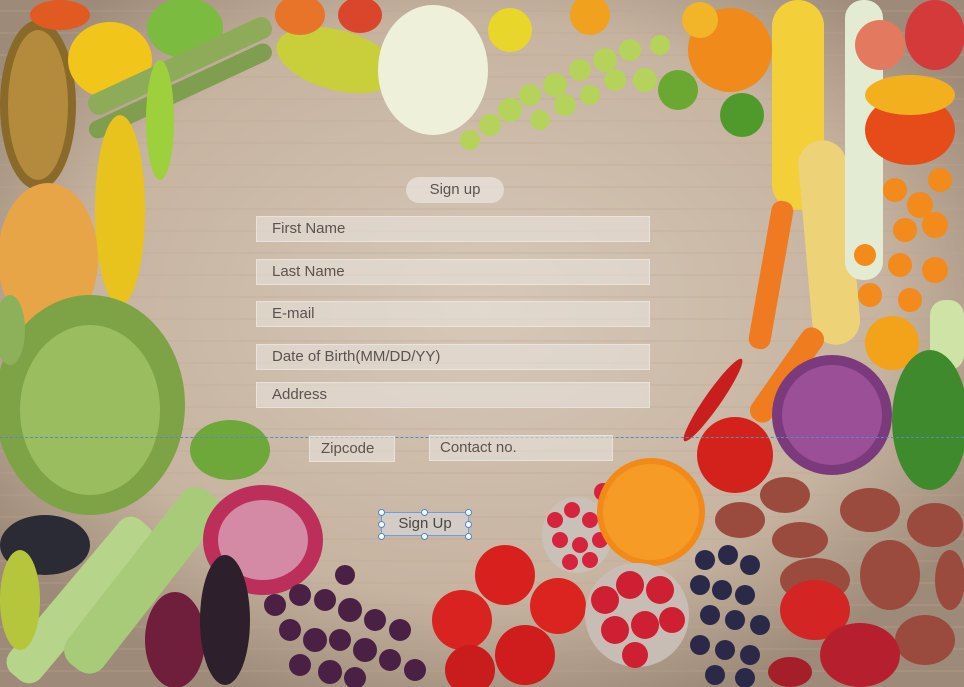  I want to click on resize-handle-bottom, so click(424, 536).